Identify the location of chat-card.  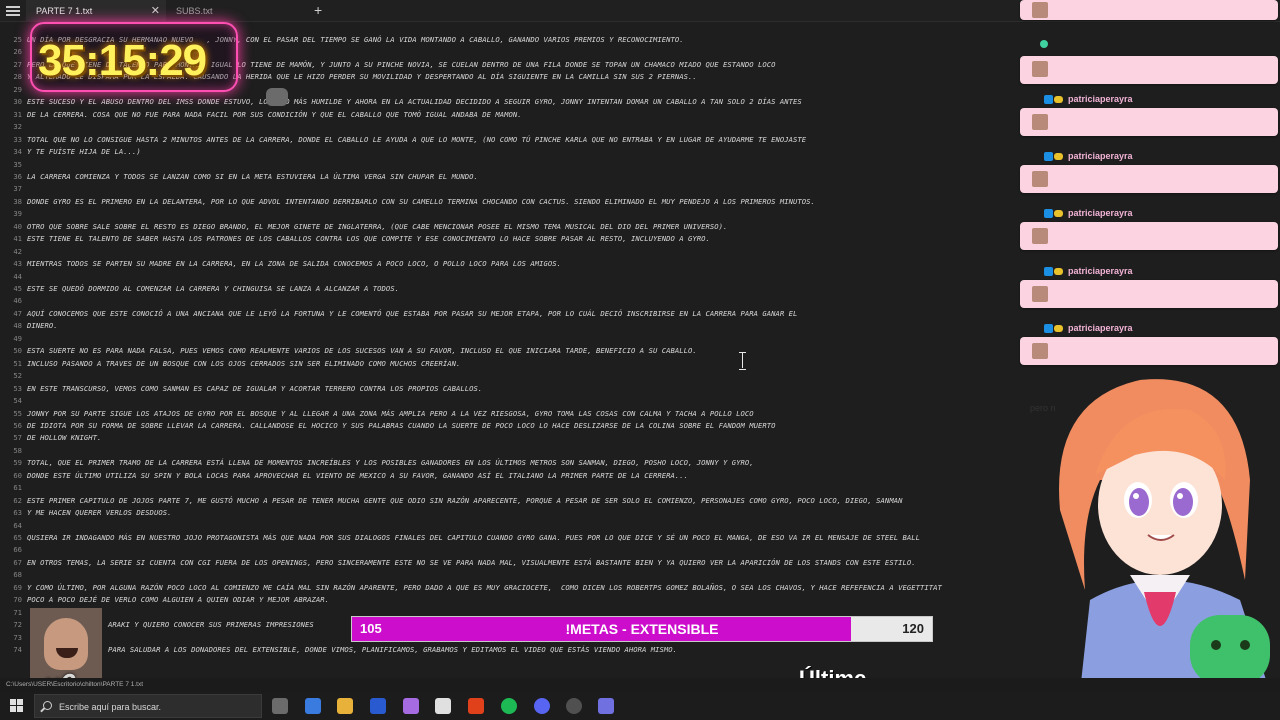
(1149, 70).